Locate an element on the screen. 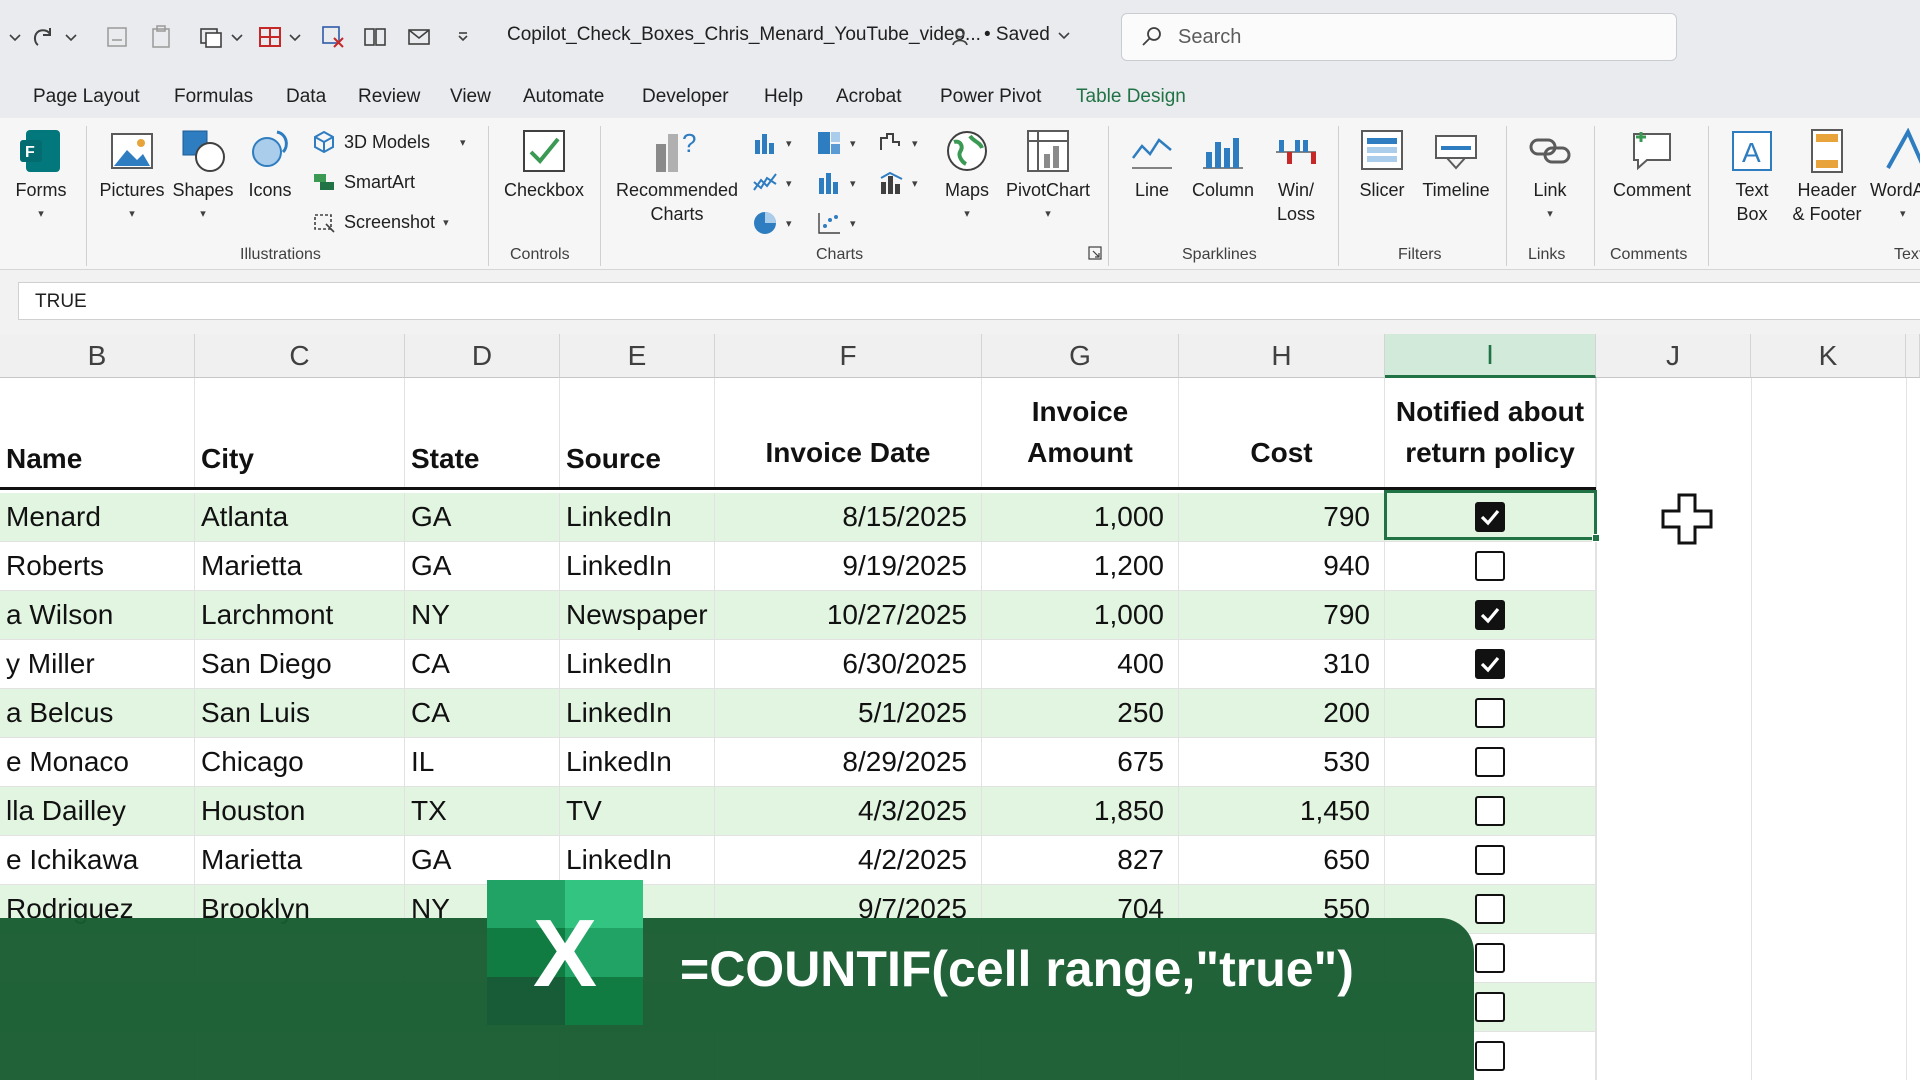 The image size is (1920, 1080). pie-chart-button: ▾ is located at coordinates (772, 223).